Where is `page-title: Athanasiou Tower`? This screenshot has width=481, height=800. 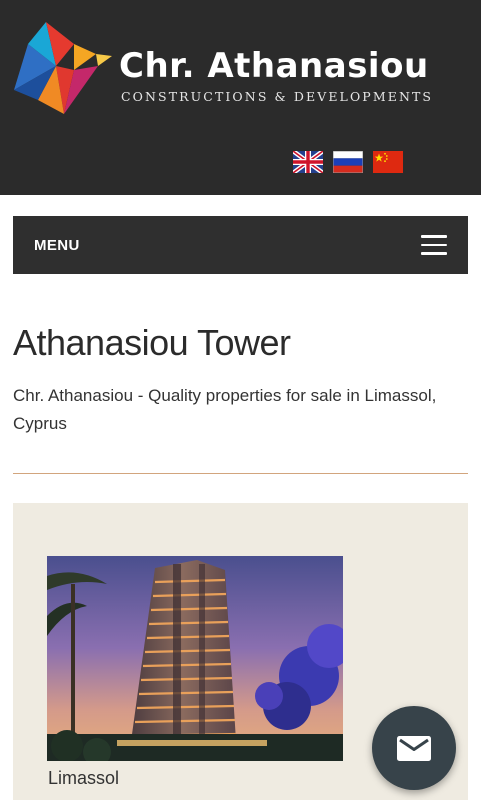
page-title: Athanasiou Tower is located at coordinates (152, 342).